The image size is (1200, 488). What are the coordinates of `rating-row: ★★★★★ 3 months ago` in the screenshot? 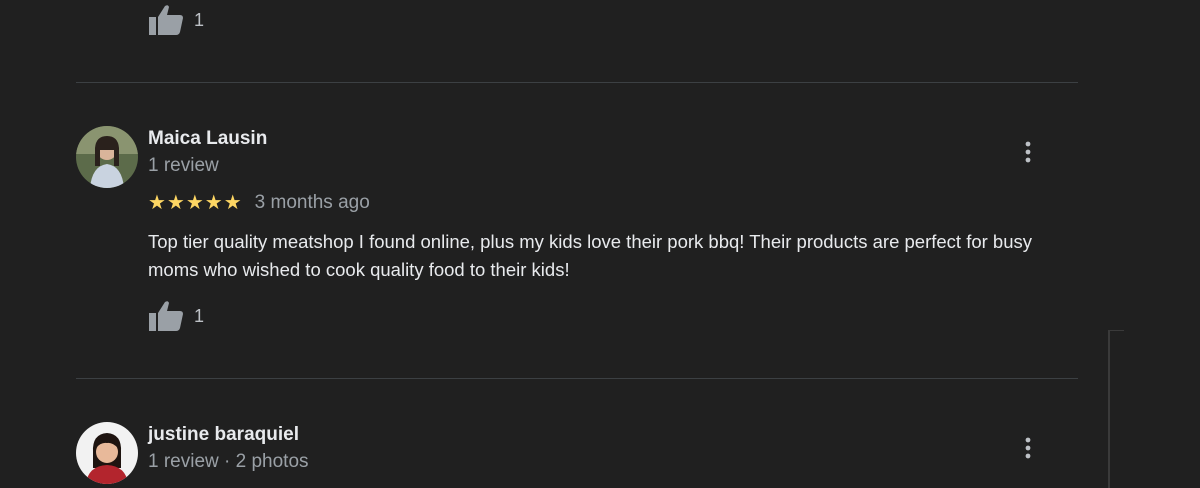 It's located at (259, 202).